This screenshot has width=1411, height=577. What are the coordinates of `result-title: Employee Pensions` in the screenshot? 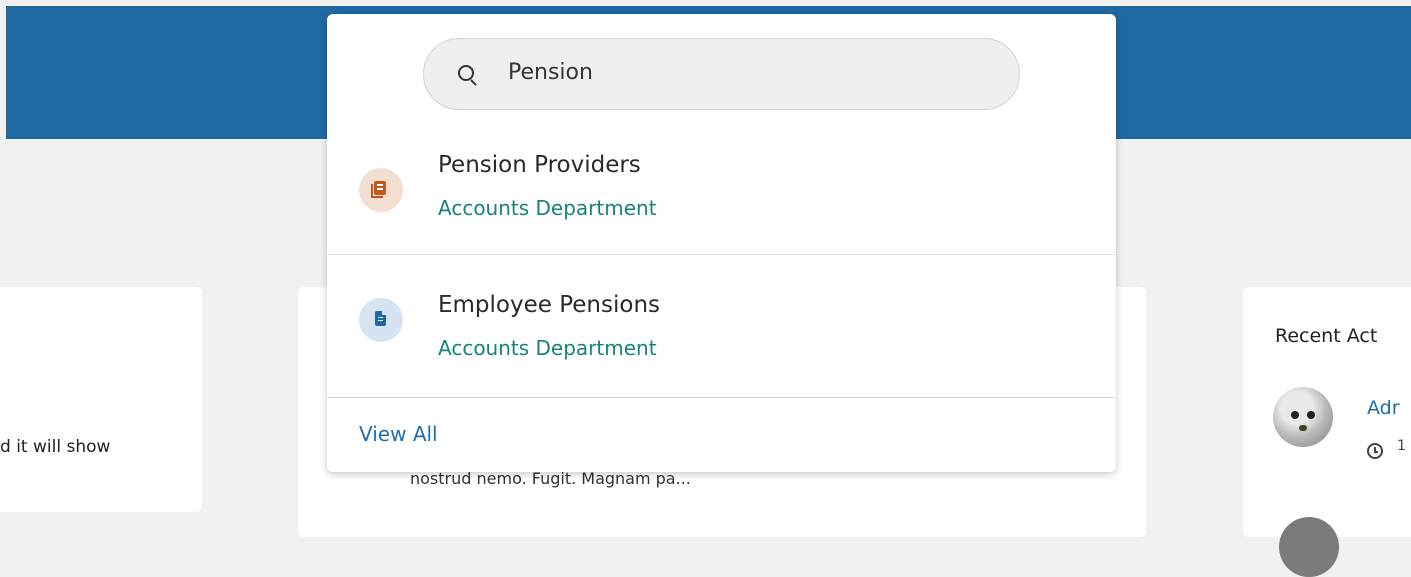 It's located at (549, 305).